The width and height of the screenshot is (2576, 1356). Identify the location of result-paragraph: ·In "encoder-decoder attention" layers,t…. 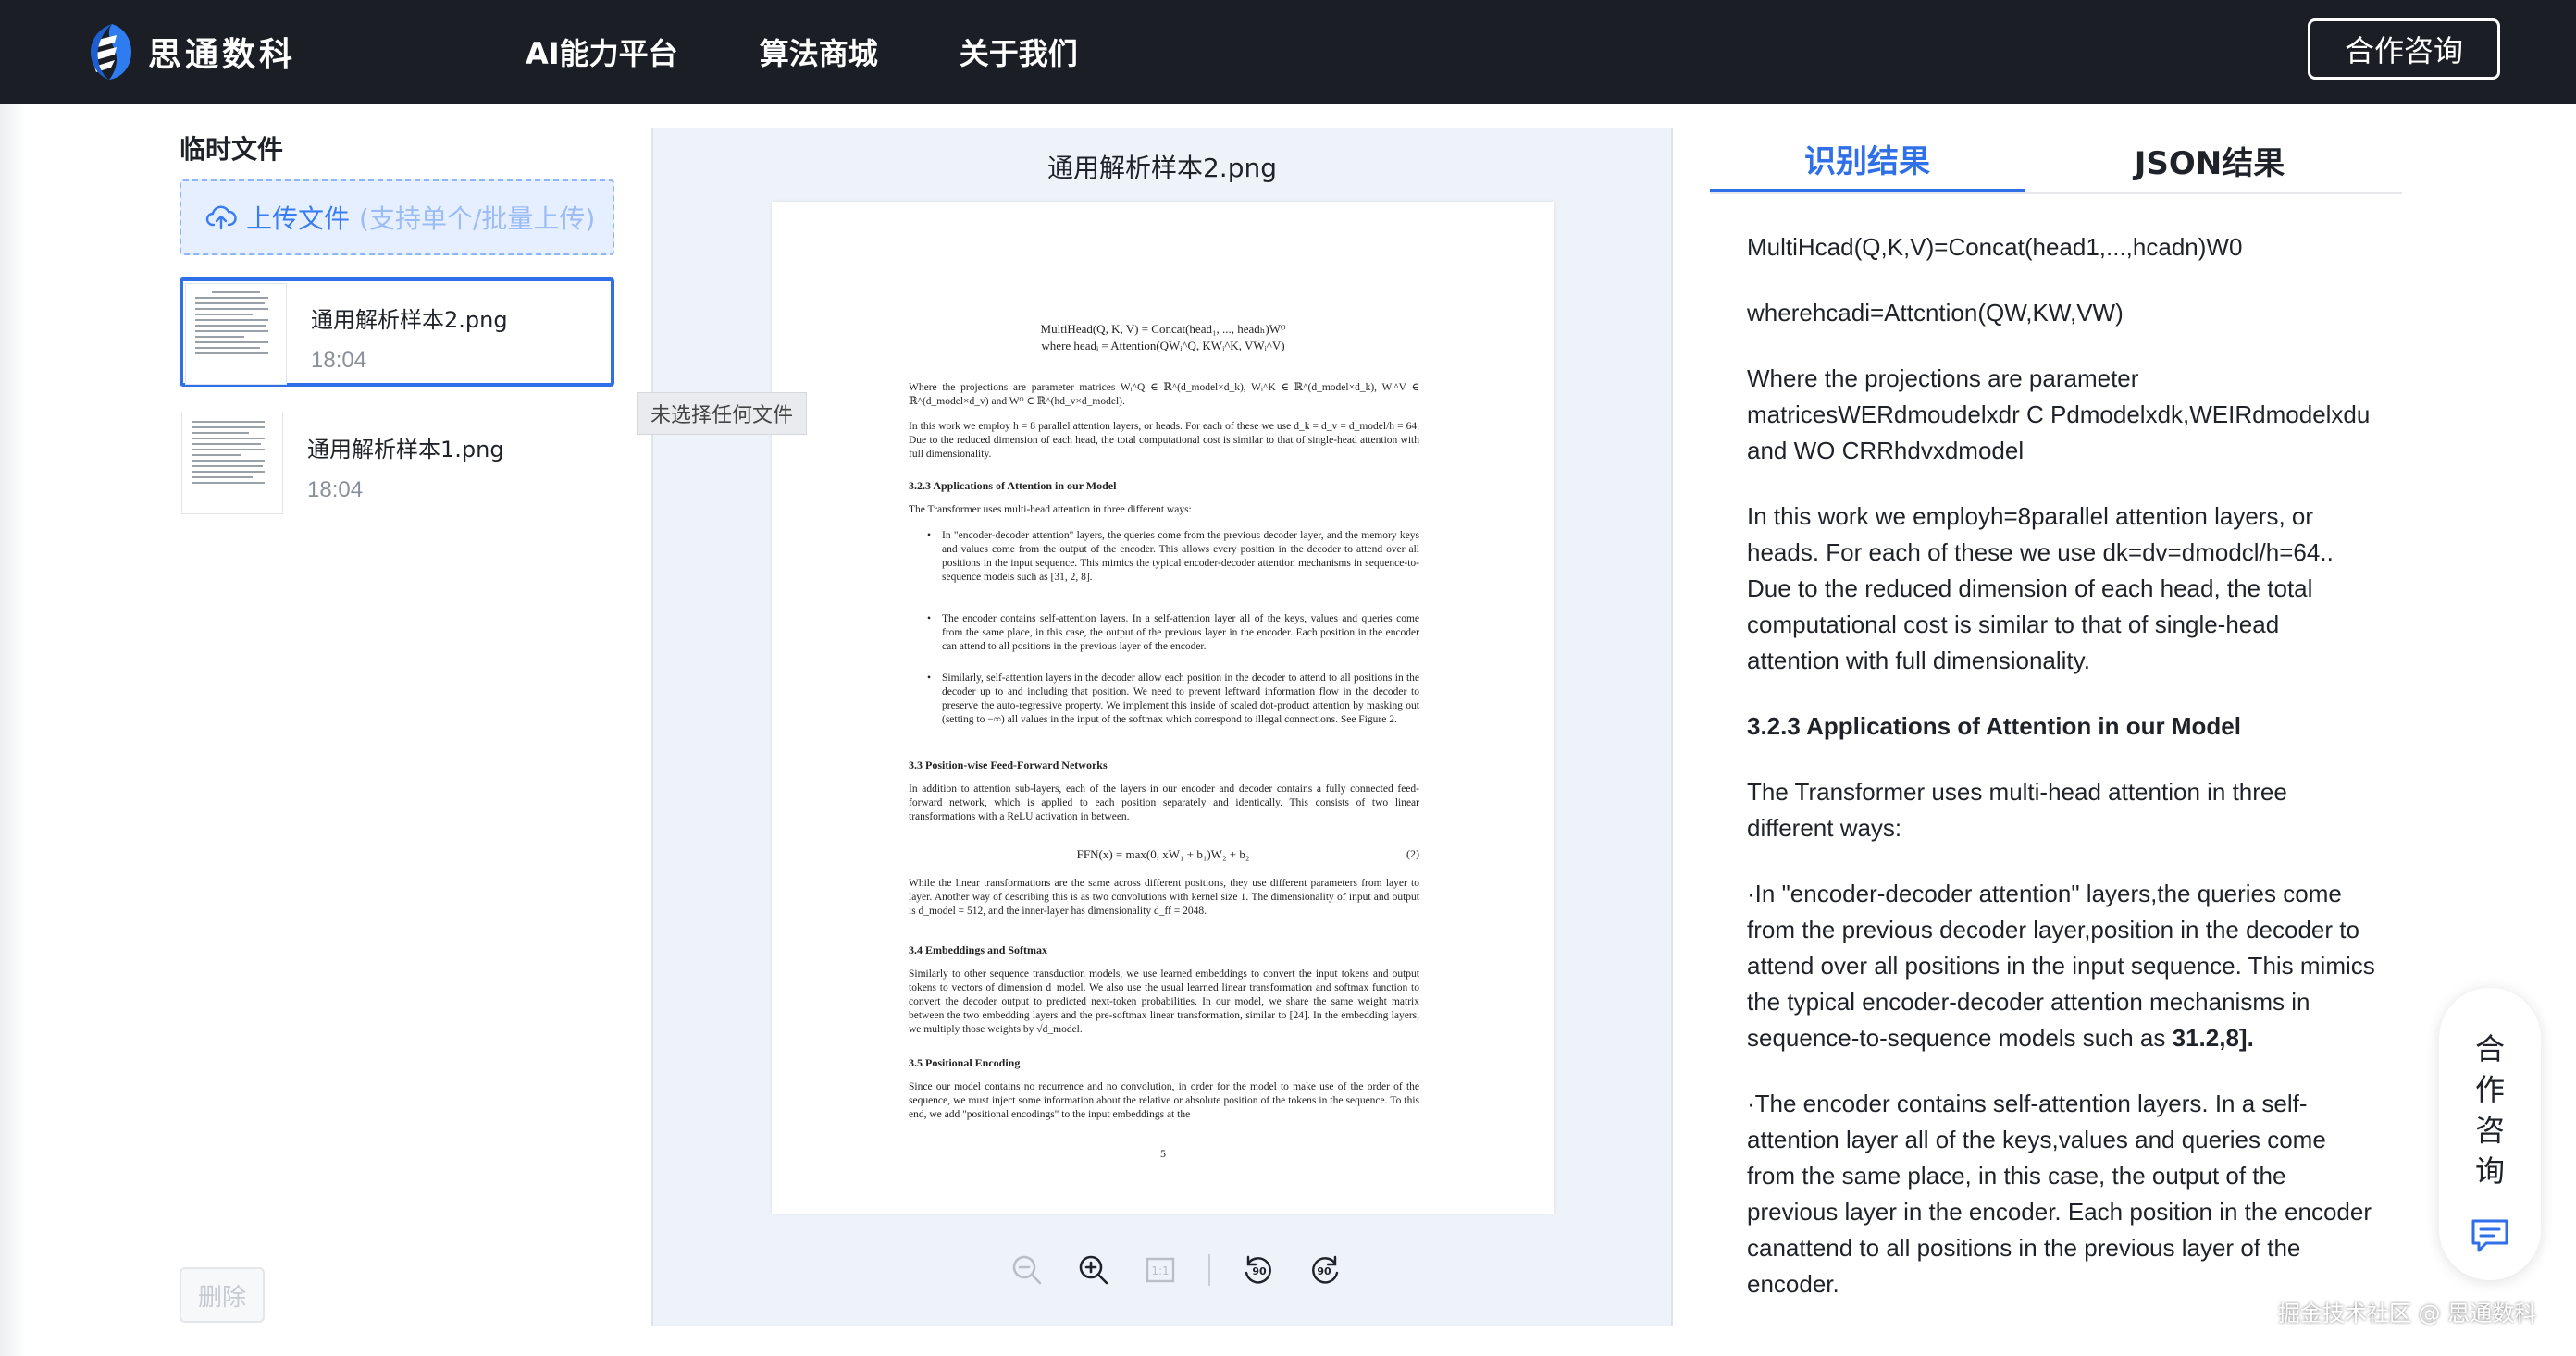
(2061, 966).